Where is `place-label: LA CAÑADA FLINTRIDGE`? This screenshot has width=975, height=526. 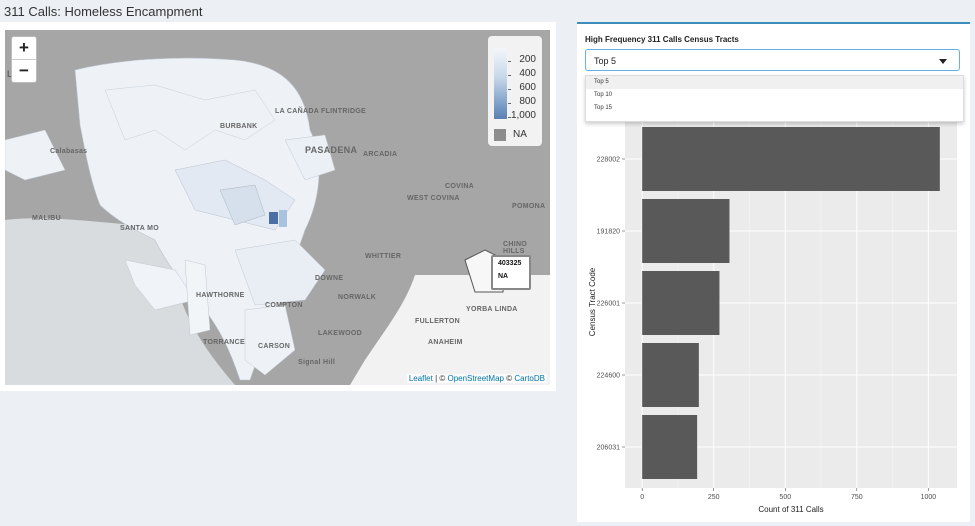
place-label: LA CAÑADA FLINTRIDGE is located at coordinates (321, 111).